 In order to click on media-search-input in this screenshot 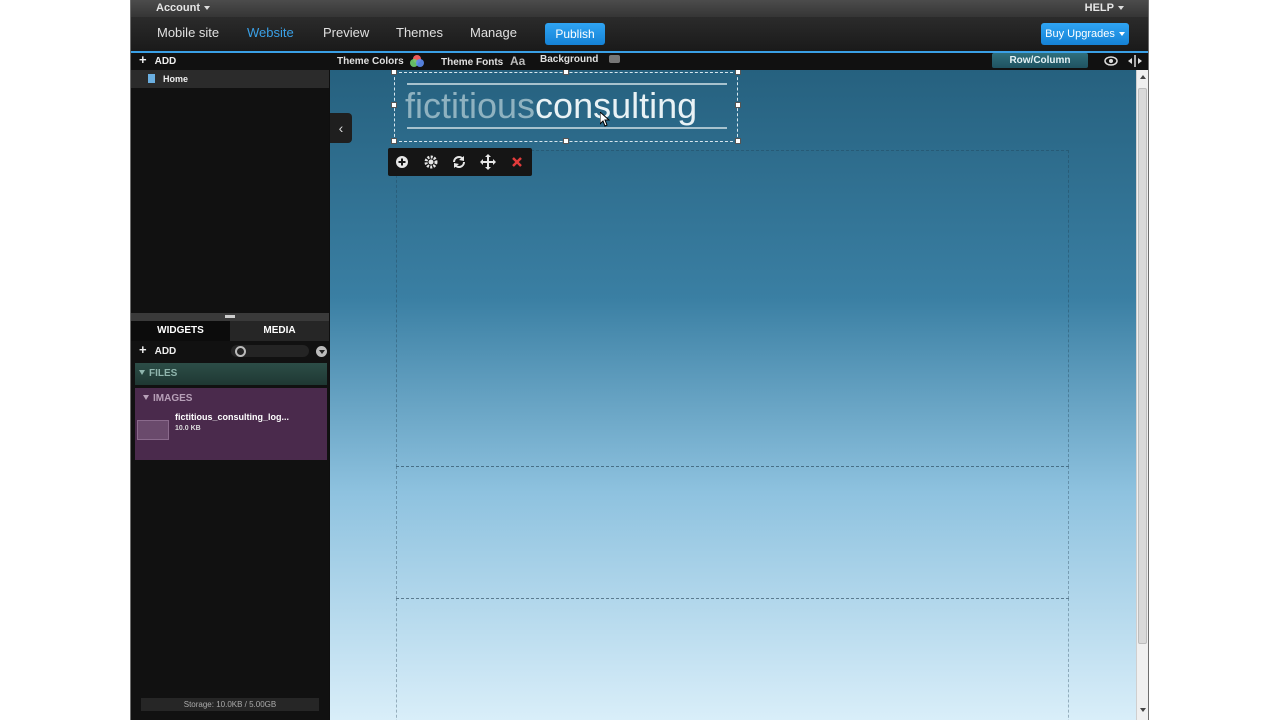, I will do `click(270, 351)`.